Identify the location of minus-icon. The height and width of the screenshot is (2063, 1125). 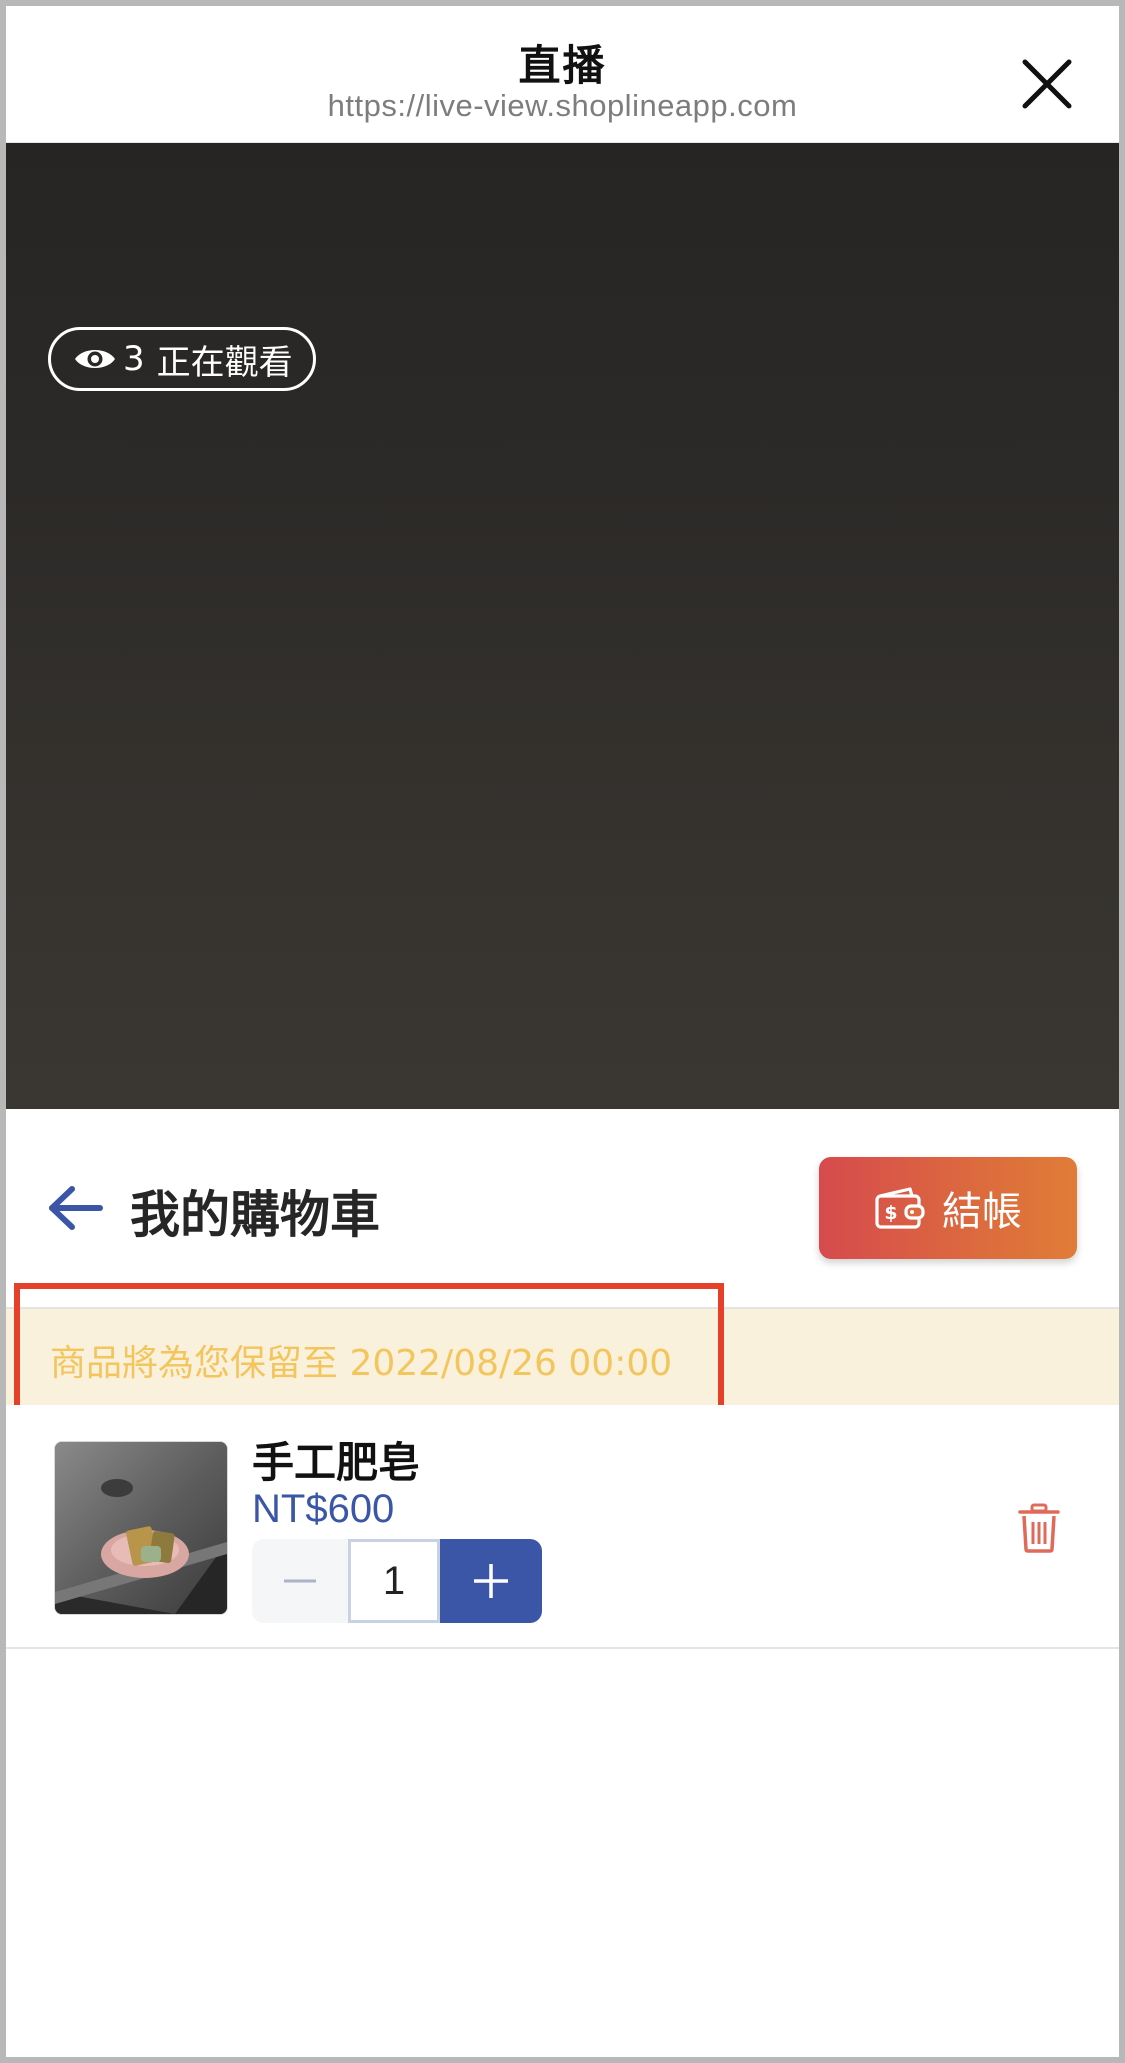
(300, 1581).